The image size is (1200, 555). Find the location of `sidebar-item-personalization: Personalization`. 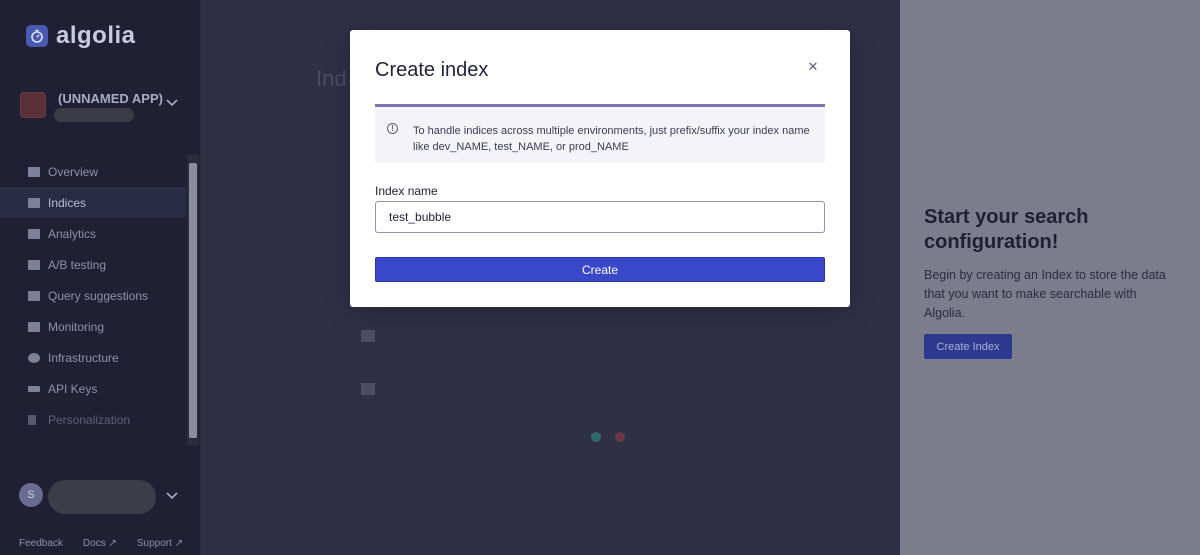

sidebar-item-personalization: Personalization is located at coordinates (93, 419).